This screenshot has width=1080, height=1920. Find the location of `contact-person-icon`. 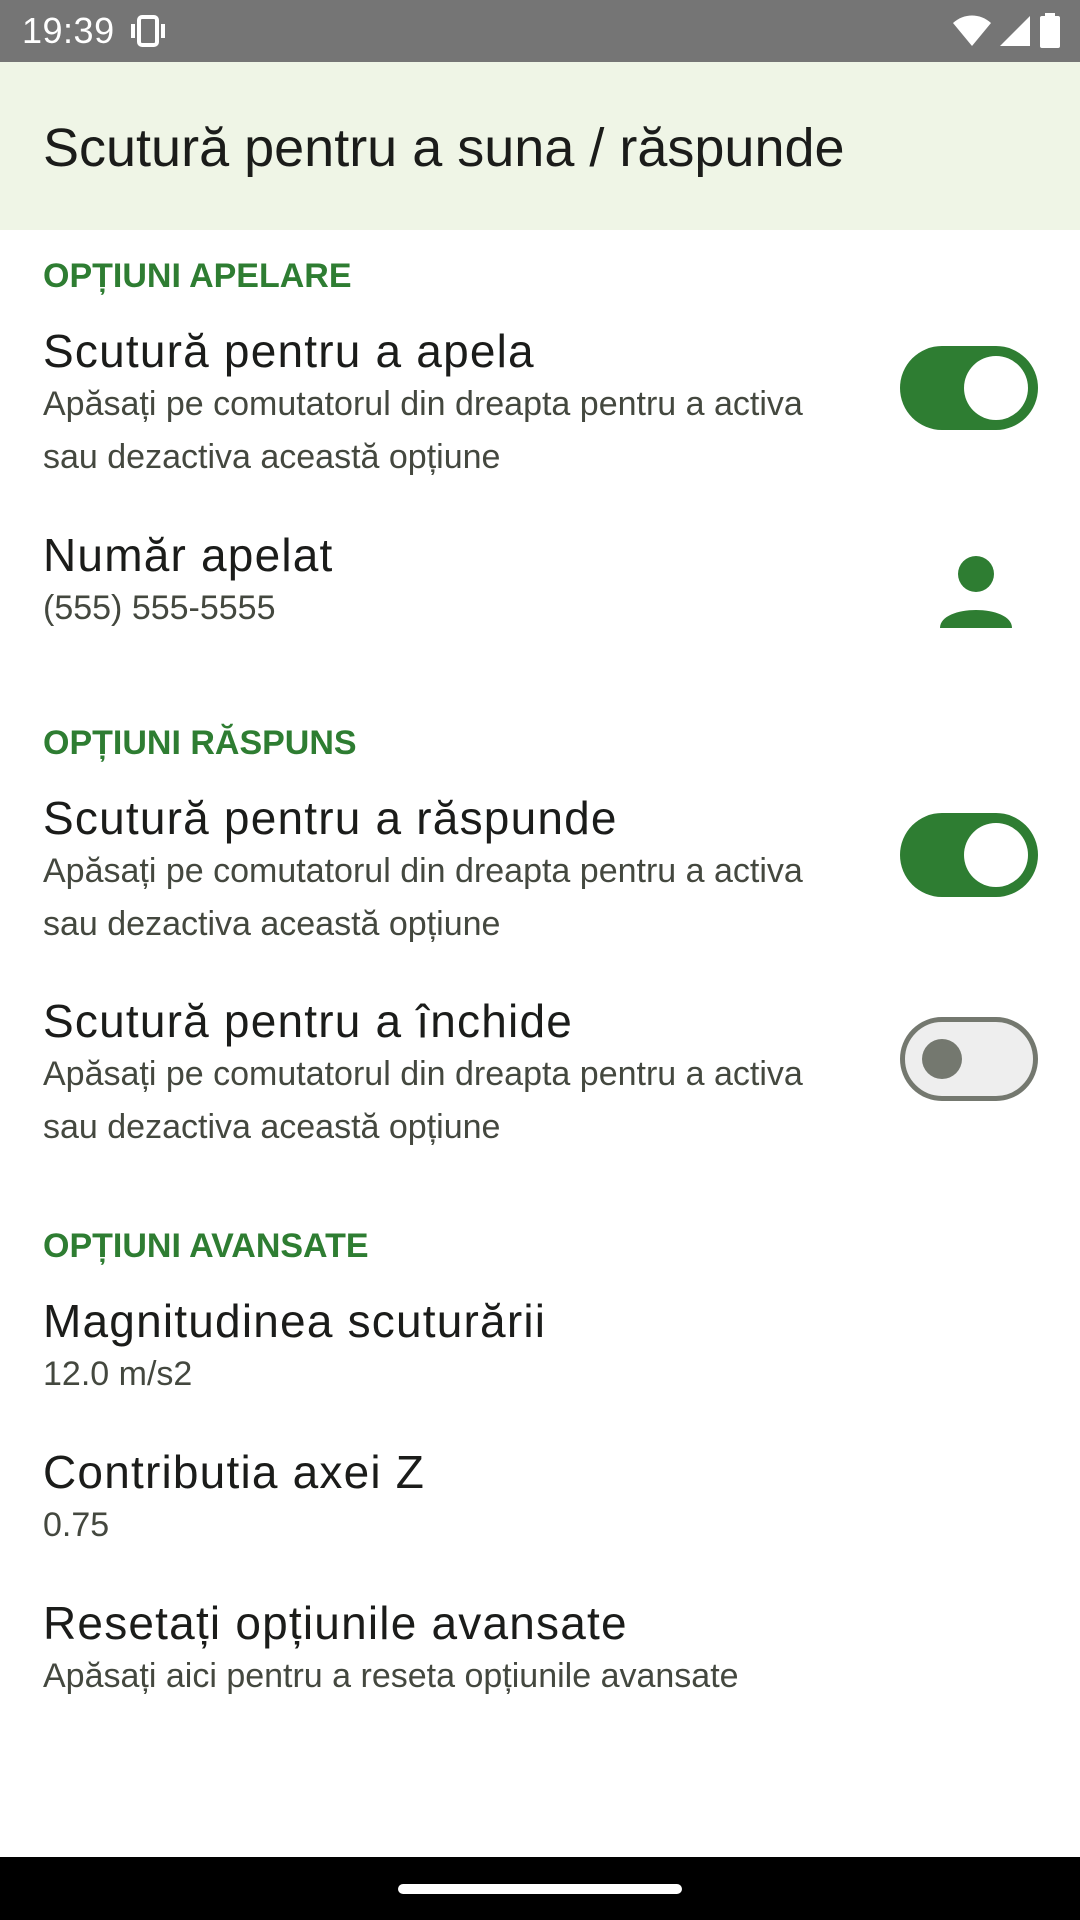

contact-person-icon is located at coordinates (976, 592).